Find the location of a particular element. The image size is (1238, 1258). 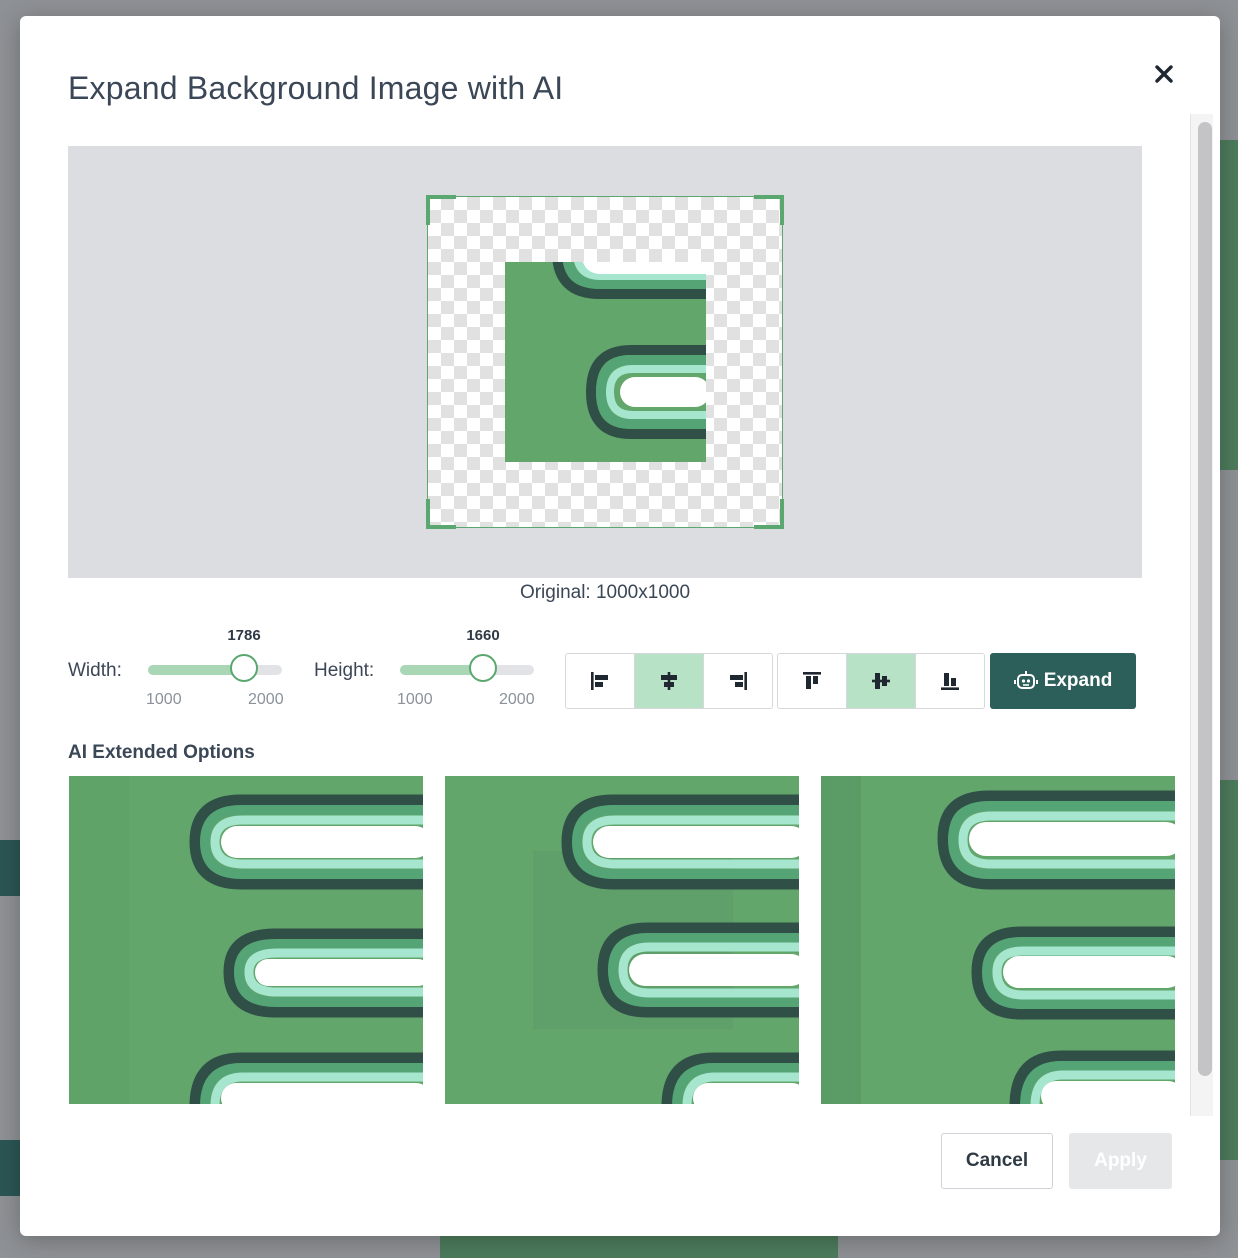

align-center-horizontal-button is located at coordinates (669, 681).